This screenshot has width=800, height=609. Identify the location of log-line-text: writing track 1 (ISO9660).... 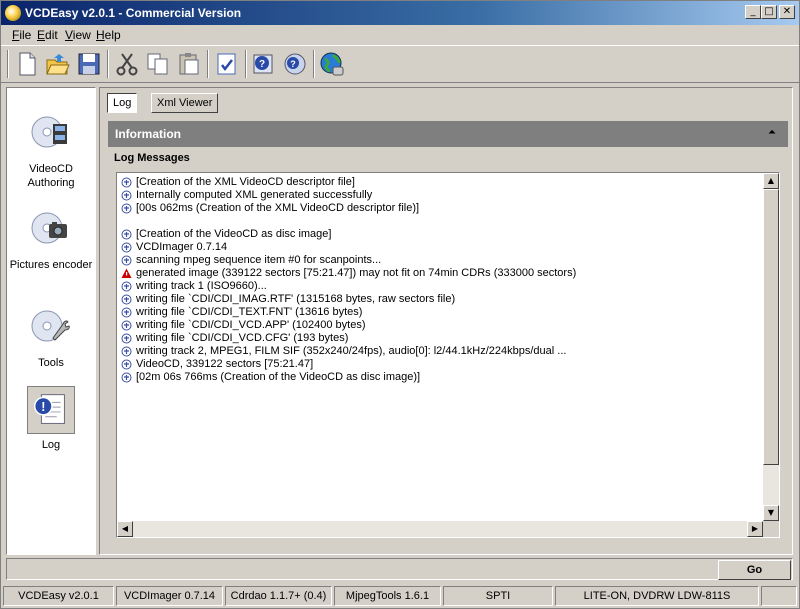
(201, 286).